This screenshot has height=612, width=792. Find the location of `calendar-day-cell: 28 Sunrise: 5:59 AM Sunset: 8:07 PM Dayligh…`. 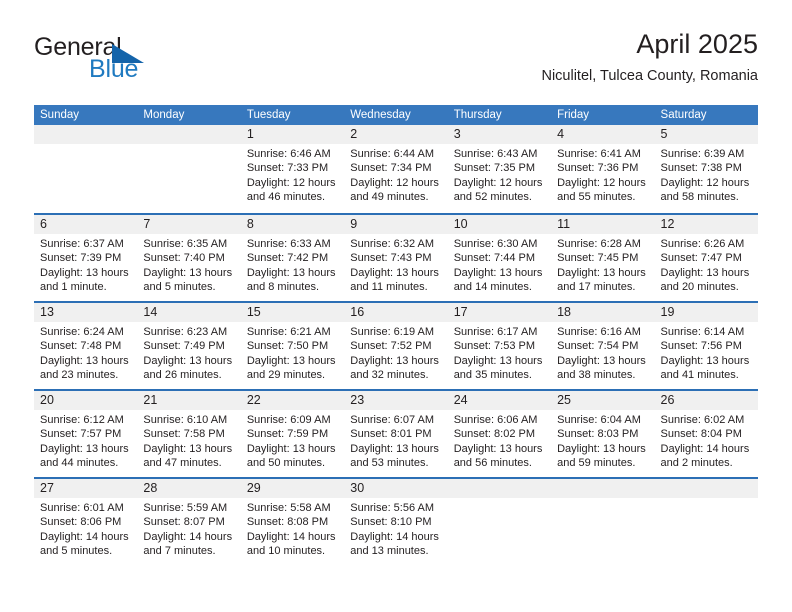

calendar-day-cell: 28 Sunrise: 5:59 AM Sunset: 8:07 PM Dayligh… is located at coordinates (188, 522).